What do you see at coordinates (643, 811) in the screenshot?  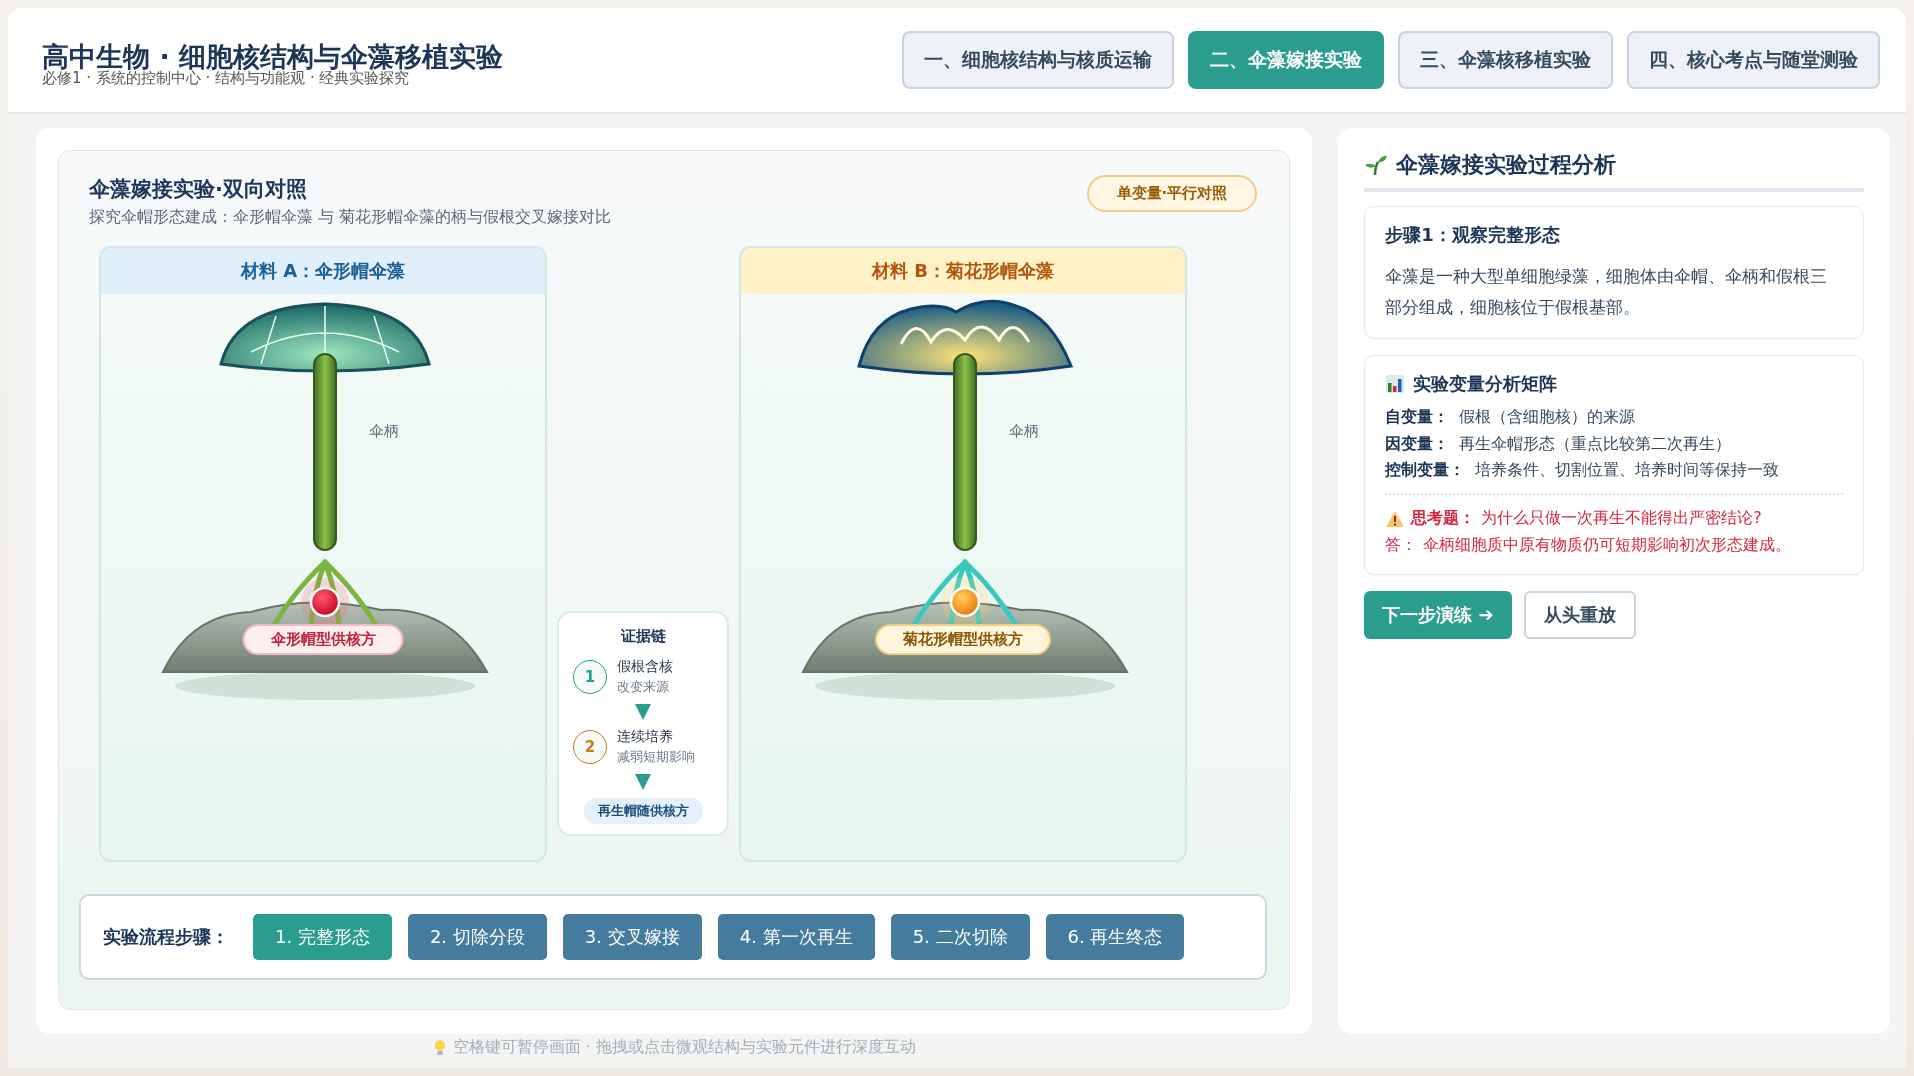 I see `evidence-result: 再生帽随供核方` at bounding box center [643, 811].